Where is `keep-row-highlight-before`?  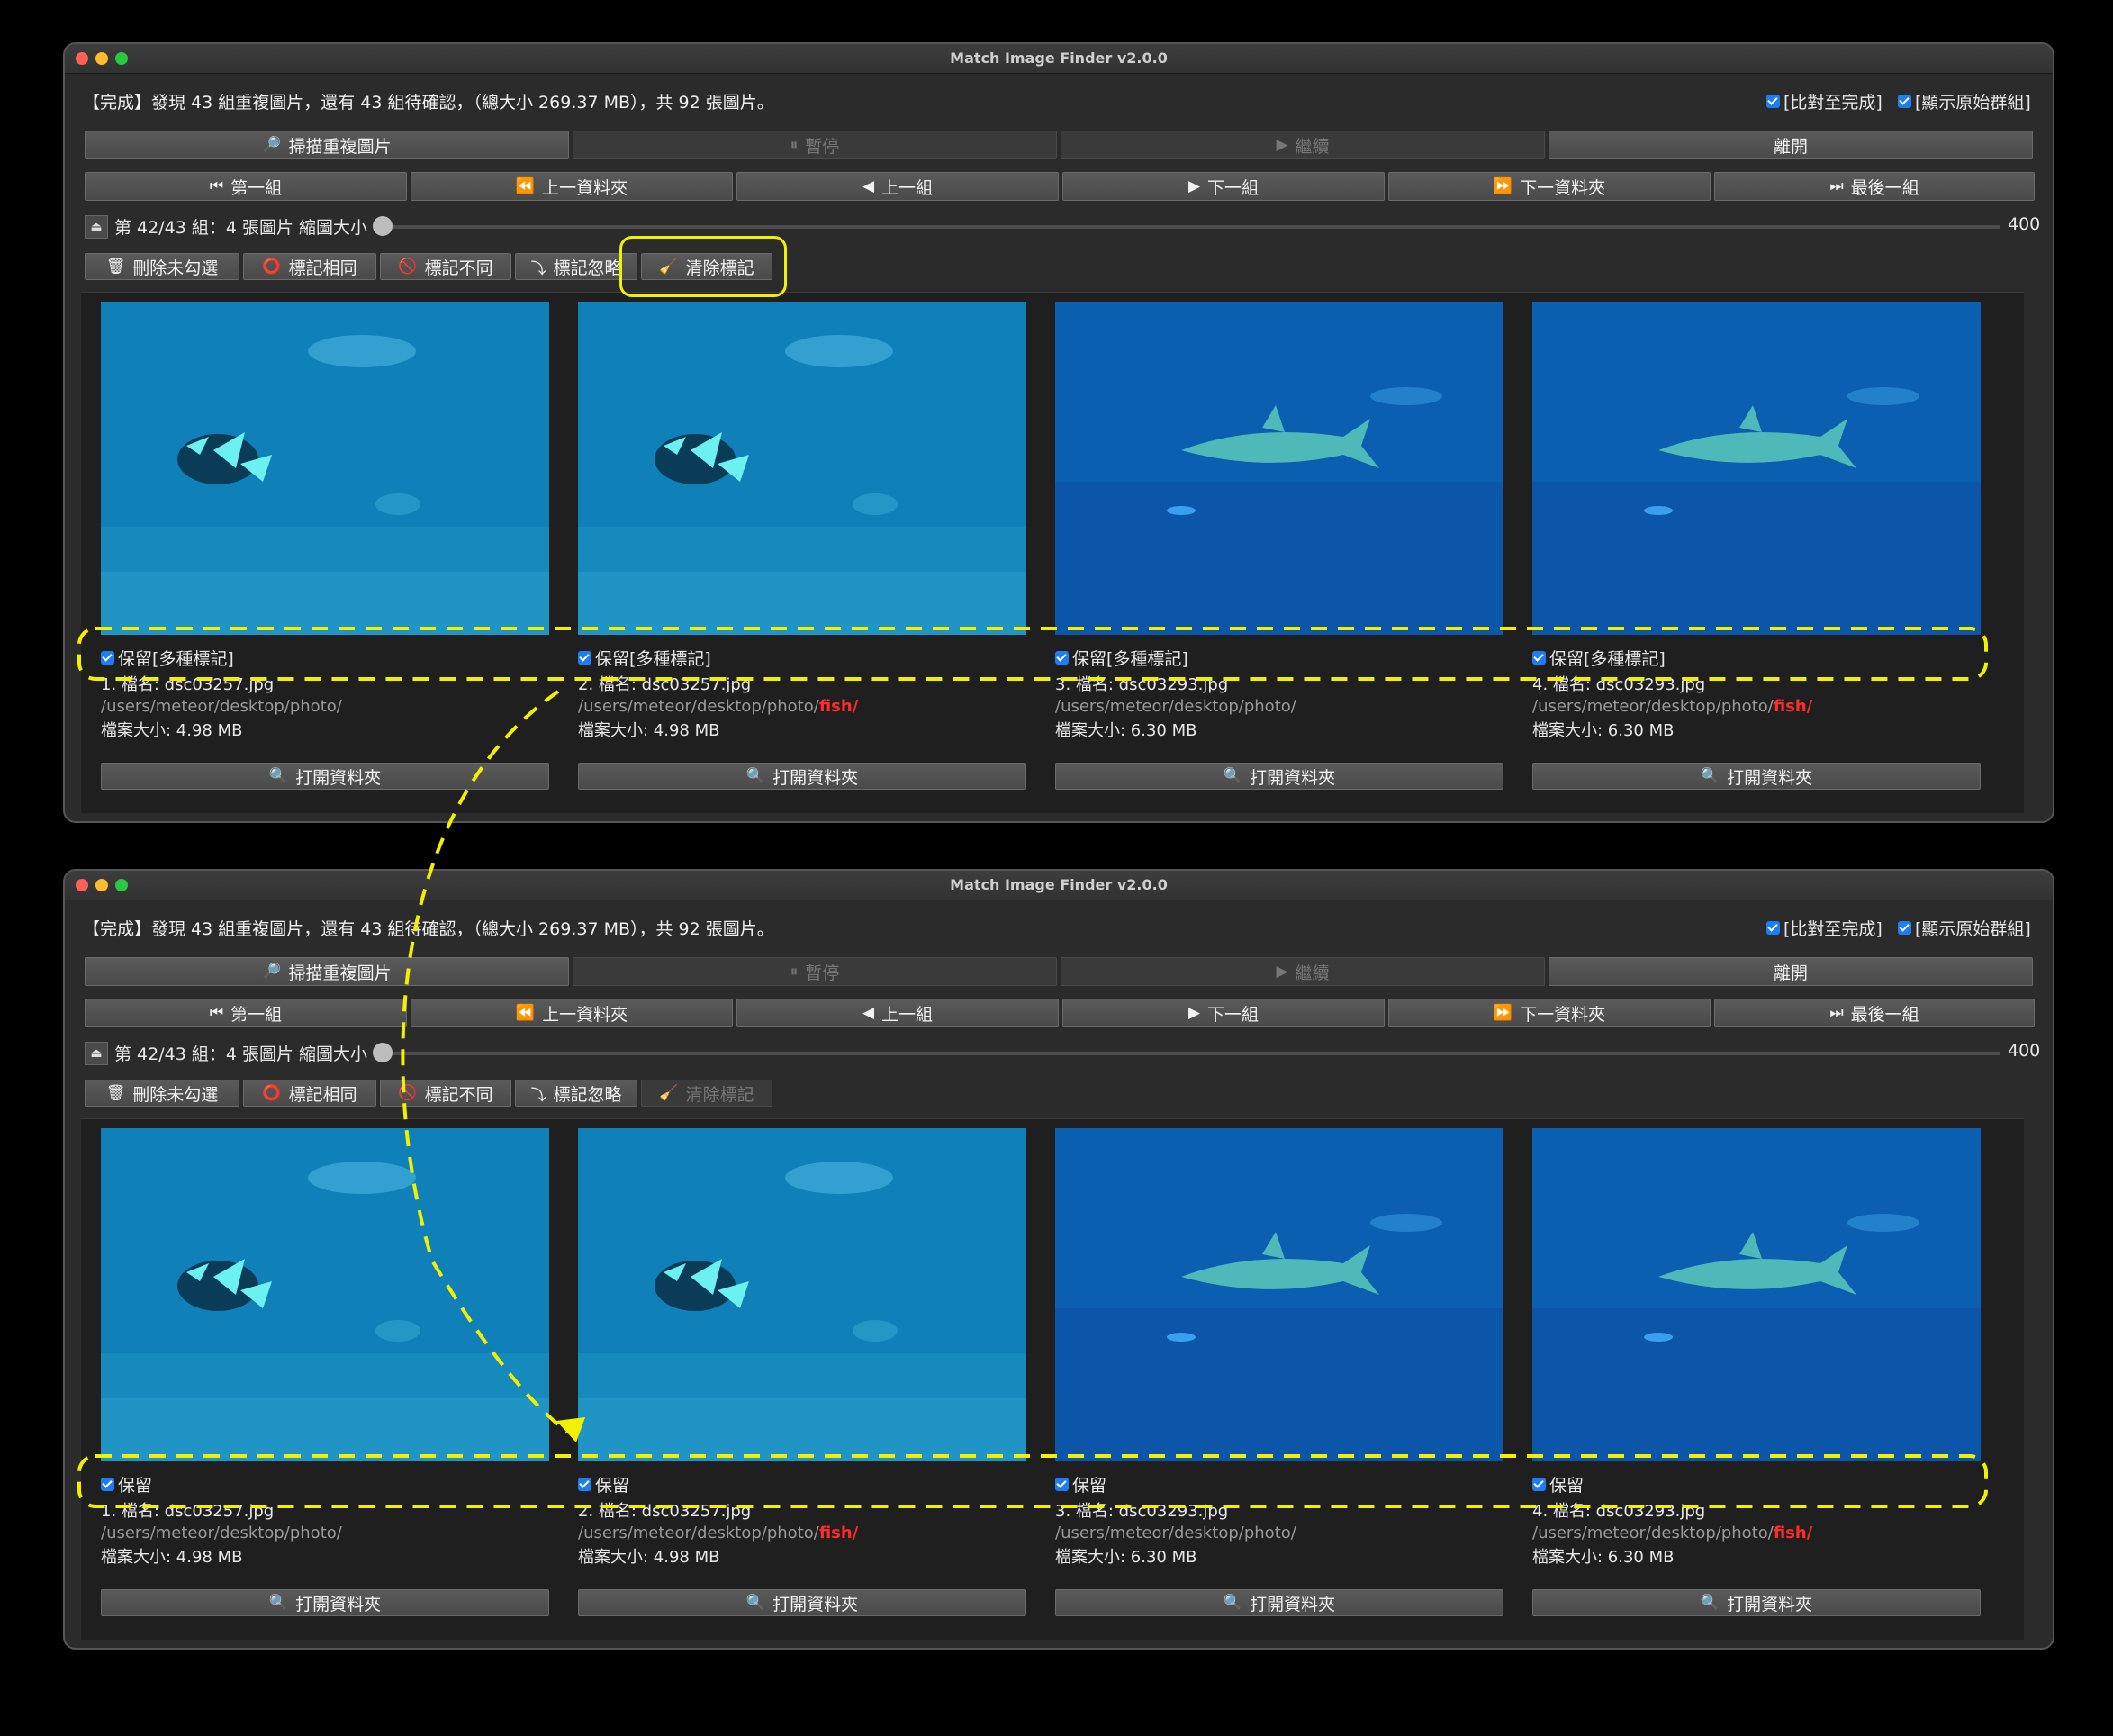 keep-row-highlight-before is located at coordinates (1032, 654).